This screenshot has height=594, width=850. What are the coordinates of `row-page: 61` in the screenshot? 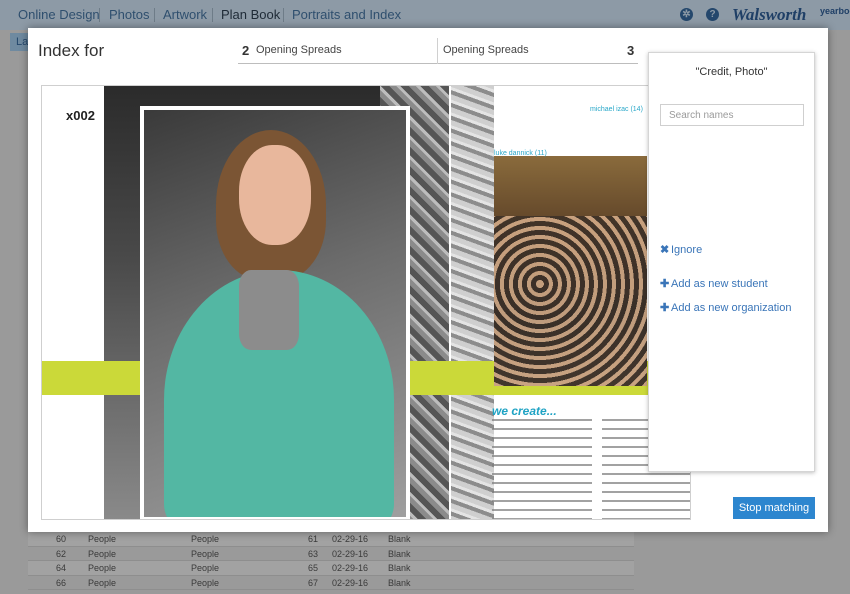 It's located at (313, 539).